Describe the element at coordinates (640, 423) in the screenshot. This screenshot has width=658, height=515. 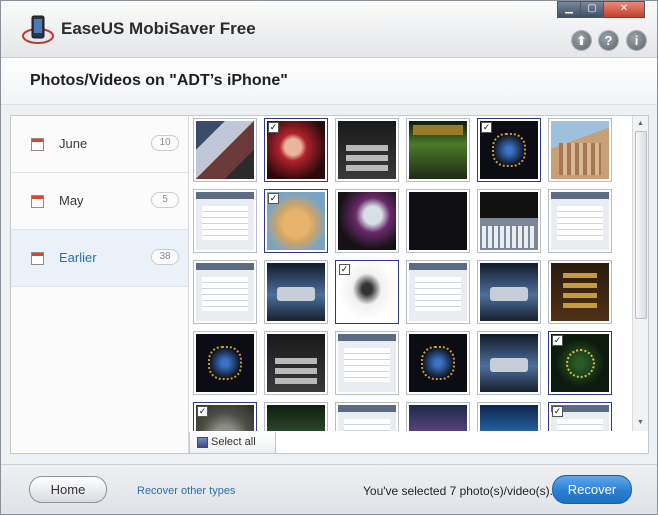
I see `scroll-down-arrow-icon: ▼` at that location.